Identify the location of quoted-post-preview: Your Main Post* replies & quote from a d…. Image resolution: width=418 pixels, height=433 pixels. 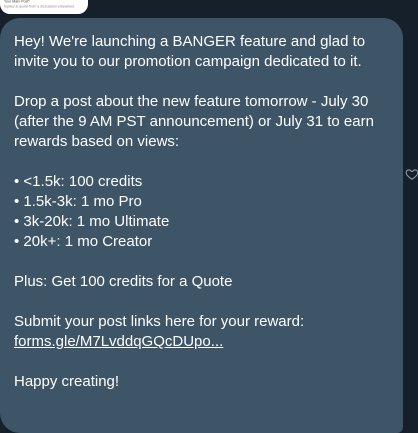
(44, 7).